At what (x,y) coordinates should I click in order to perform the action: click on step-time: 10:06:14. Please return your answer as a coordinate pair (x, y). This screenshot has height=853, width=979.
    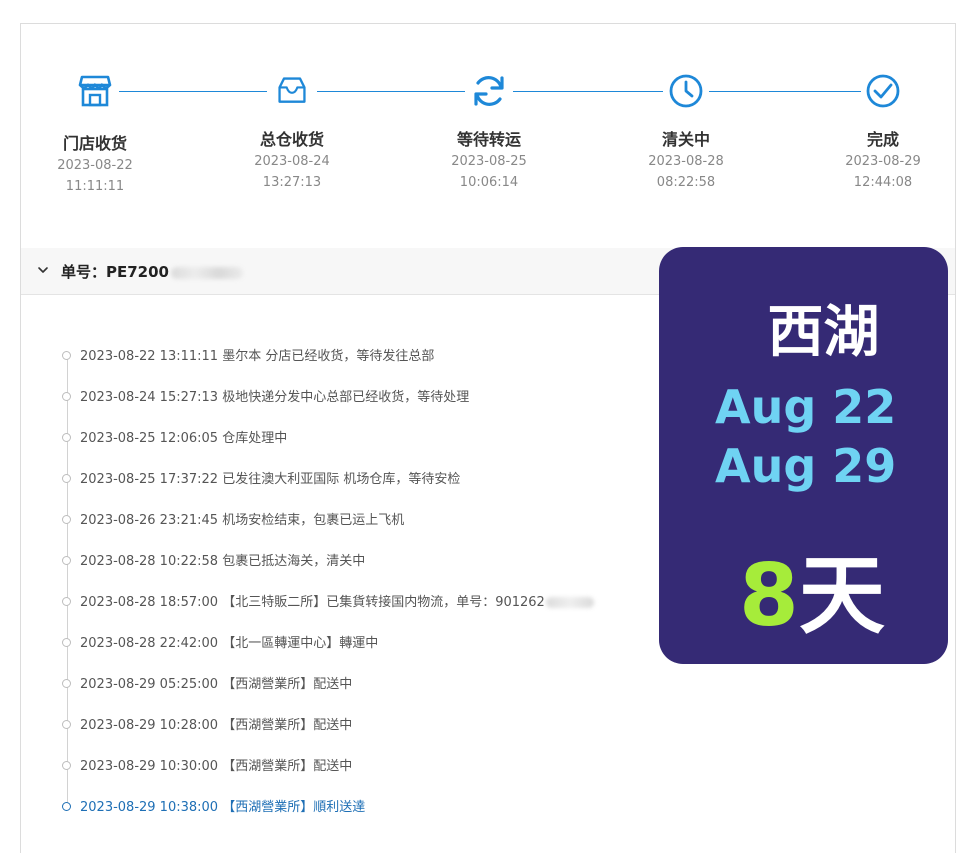
    Looking at the image, I should click on (489, 182).